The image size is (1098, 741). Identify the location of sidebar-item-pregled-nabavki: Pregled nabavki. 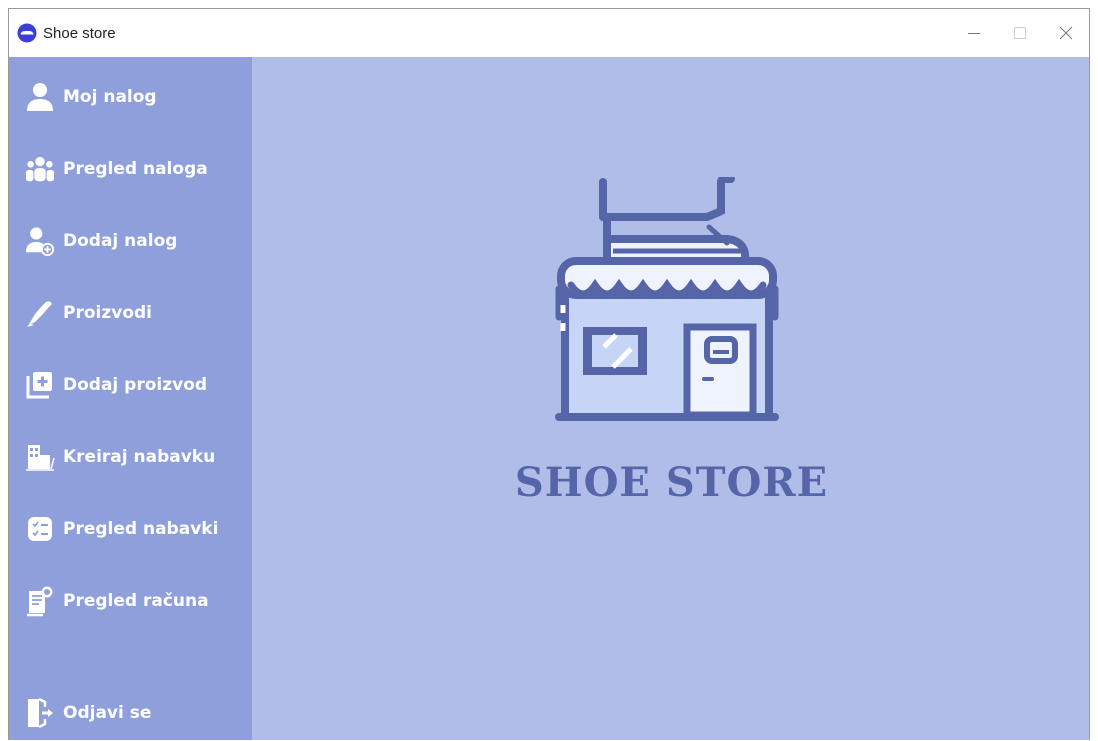
(130, 529).